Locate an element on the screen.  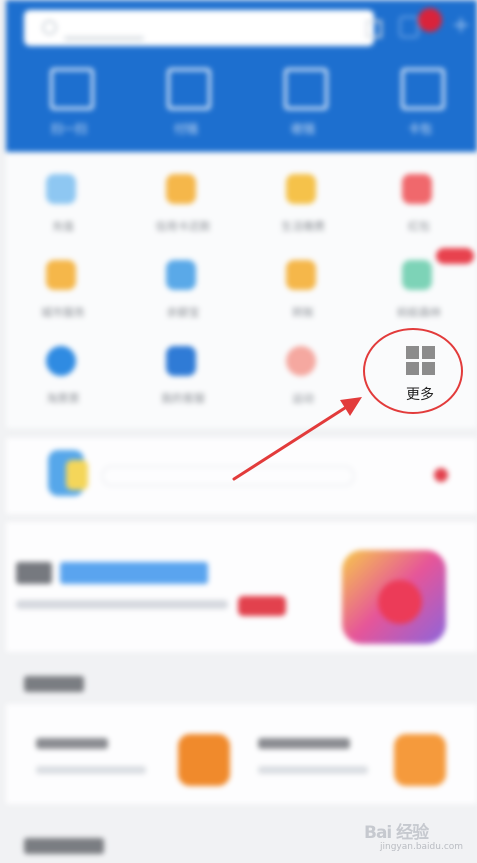
watermark-url: jingyan.baidu.com is located at coordinates (422, 847).